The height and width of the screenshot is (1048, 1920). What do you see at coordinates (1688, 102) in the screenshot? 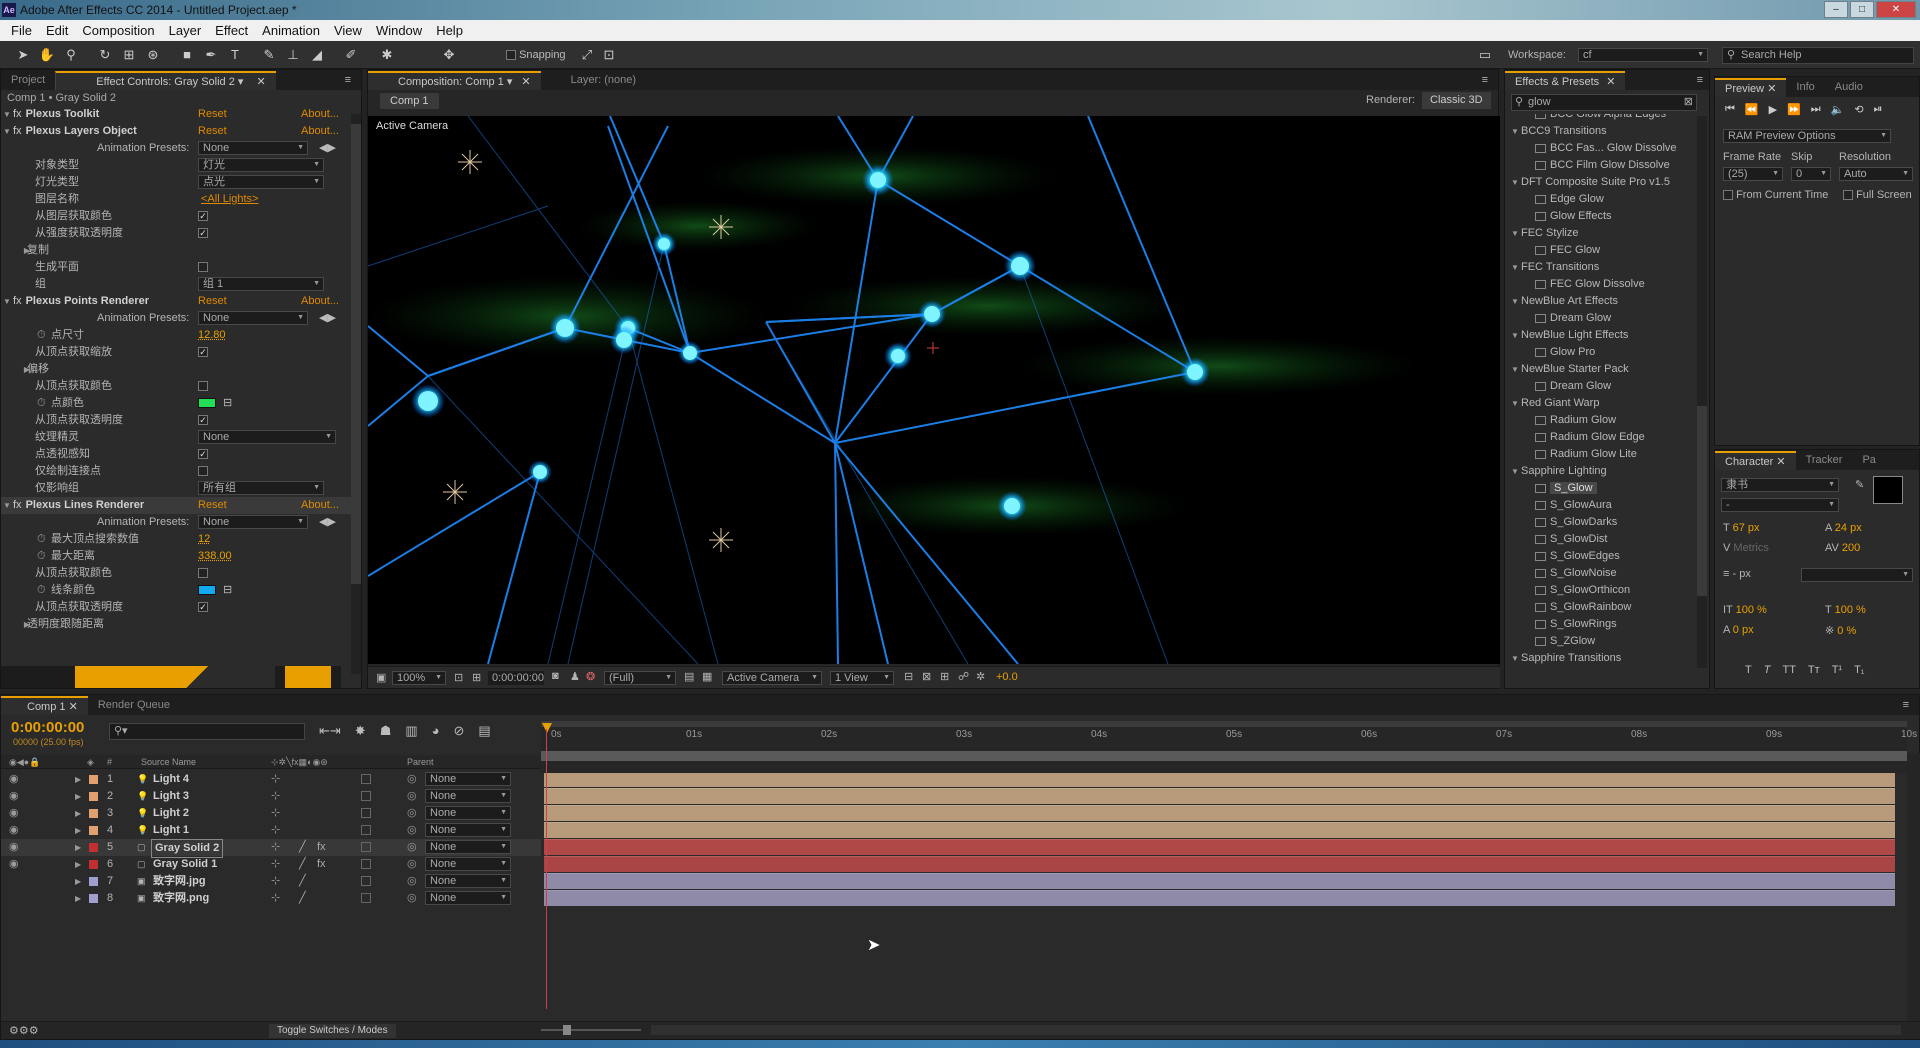
I see `clear-search-icon: ⊠` at bounding box center [1688, 102].